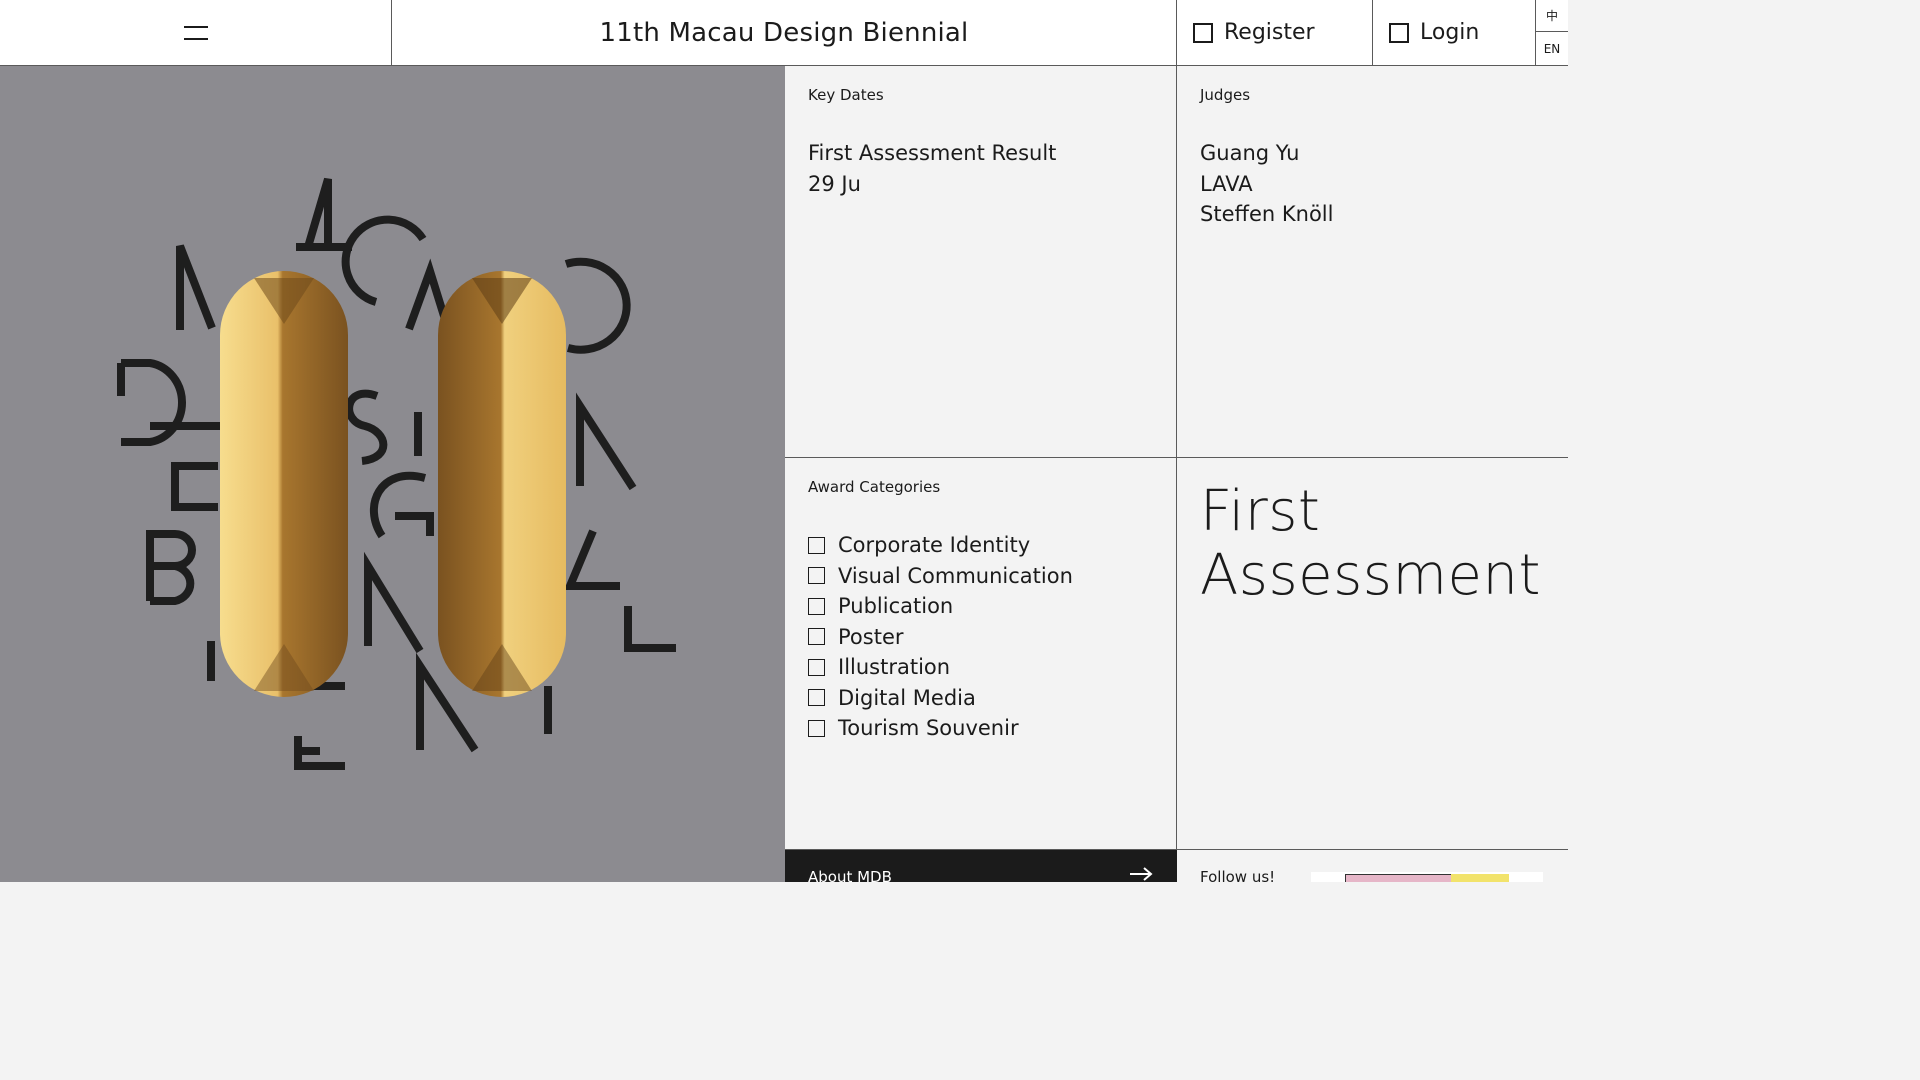 This screenshot has width=1920, height=1080. I want to click on arrow-right-icon, so click(1141, 874).